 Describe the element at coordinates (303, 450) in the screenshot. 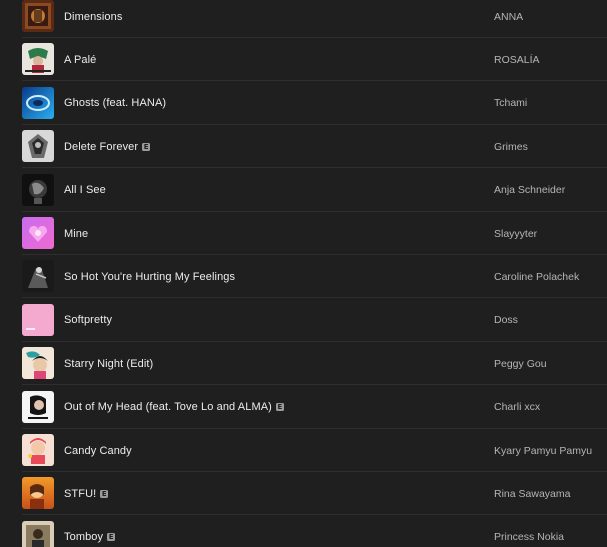

I see `track-row: Candy Candy Kyary Pamyu Pamyu` at that location.